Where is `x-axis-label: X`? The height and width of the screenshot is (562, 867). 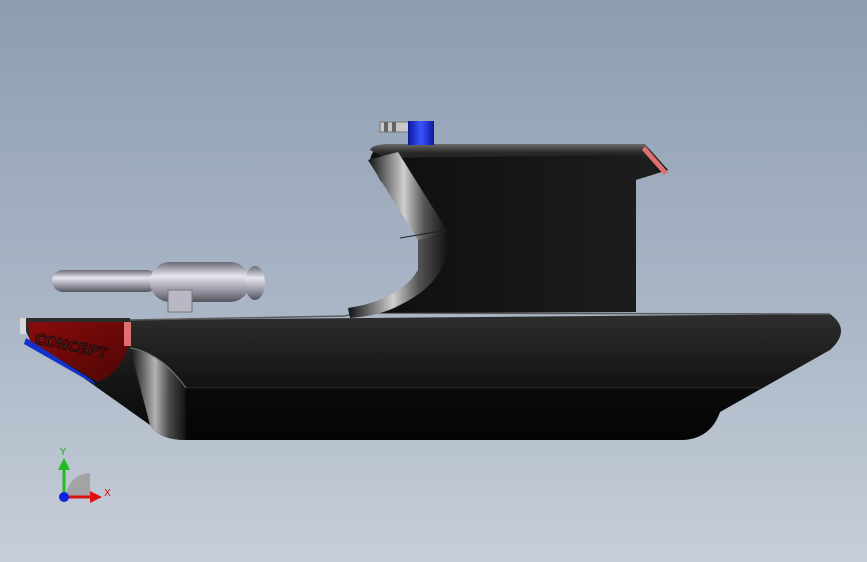
x-axis-label: X is located at coordinates (107, 493).